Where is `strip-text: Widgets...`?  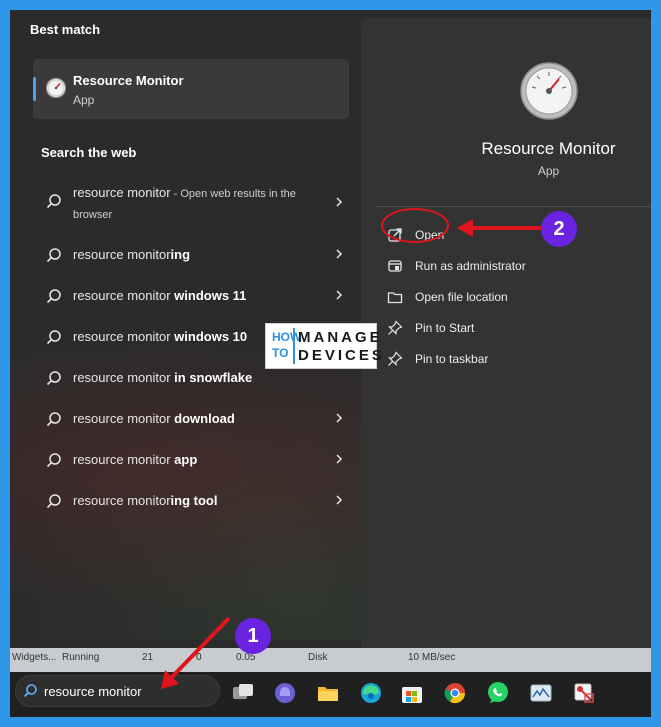
strip-text: Widgets... is located at coordinates (34, 657).